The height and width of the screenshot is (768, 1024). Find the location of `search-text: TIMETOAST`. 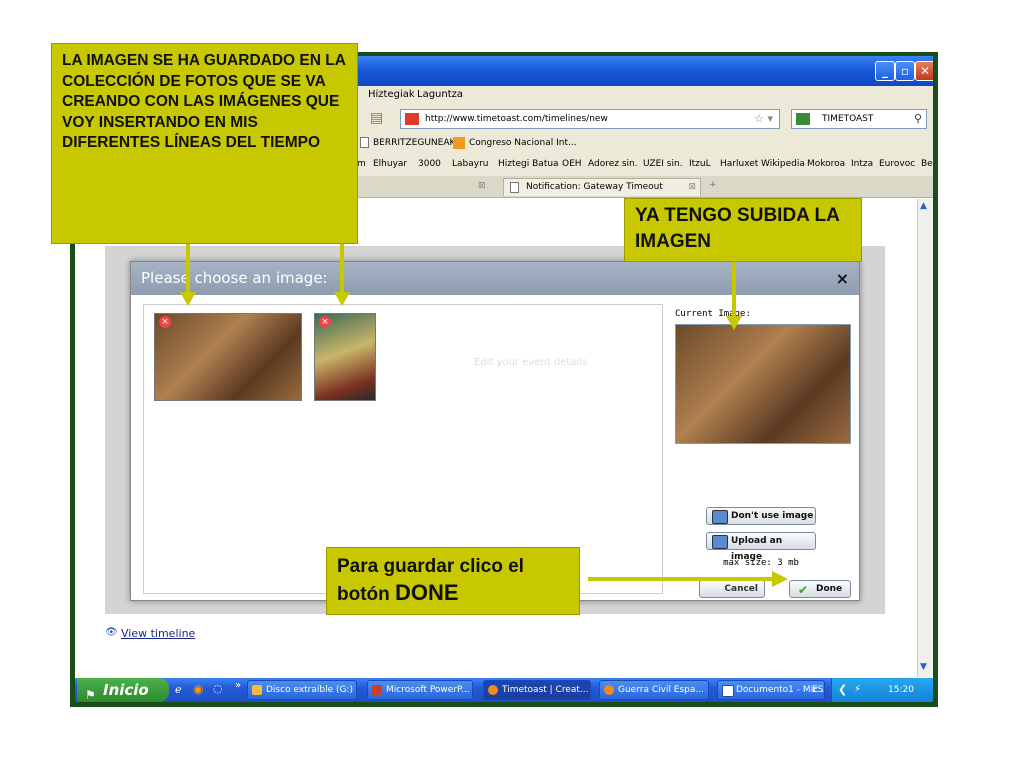

search-text: TIMETOAST is located at coordinates (848, 119).